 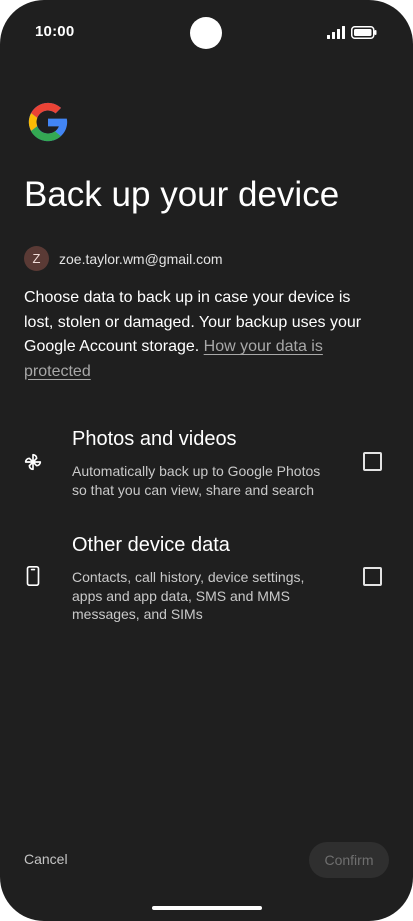 What do you see at coordinates (182, 194) in the screenshot?
I see `page-title: Back up your device` at bounding box center [182, 194].